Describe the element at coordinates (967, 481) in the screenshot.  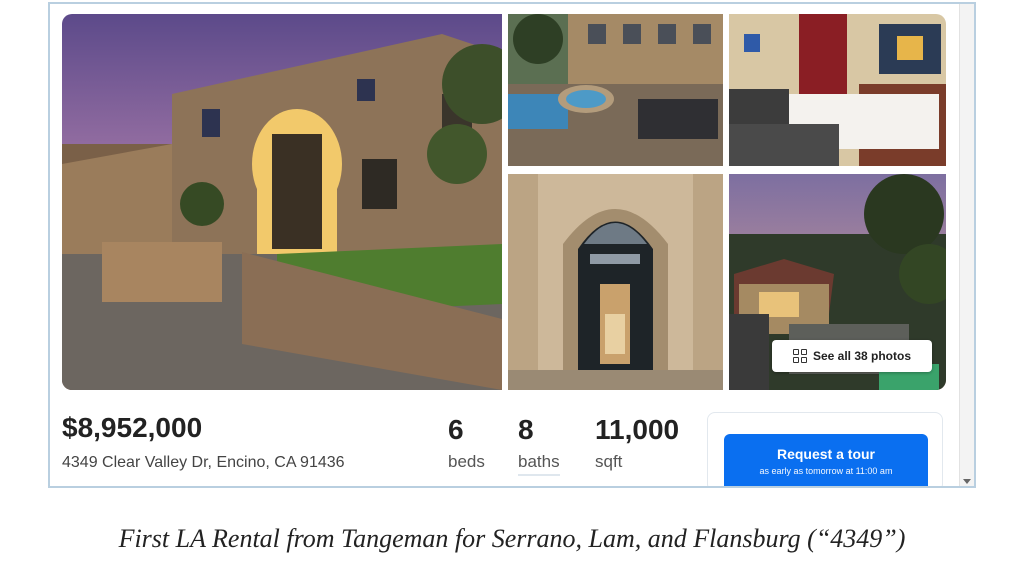
I see `scroll-down-arrow-icon` at that location.